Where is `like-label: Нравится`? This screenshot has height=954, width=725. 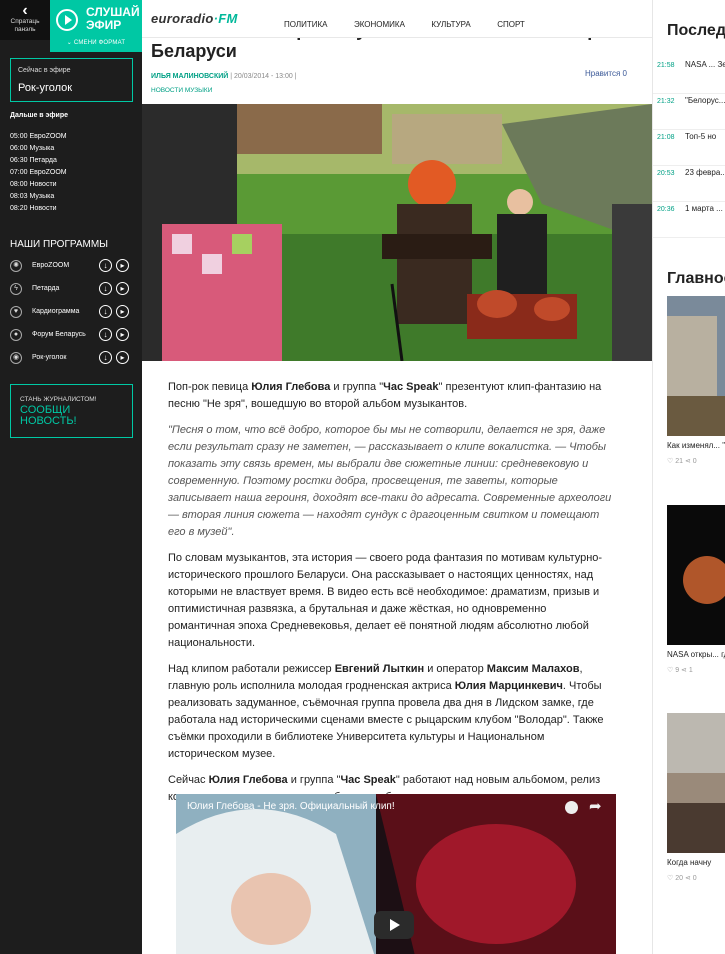
like-label: Нравится is located at coordinates (603, 73).